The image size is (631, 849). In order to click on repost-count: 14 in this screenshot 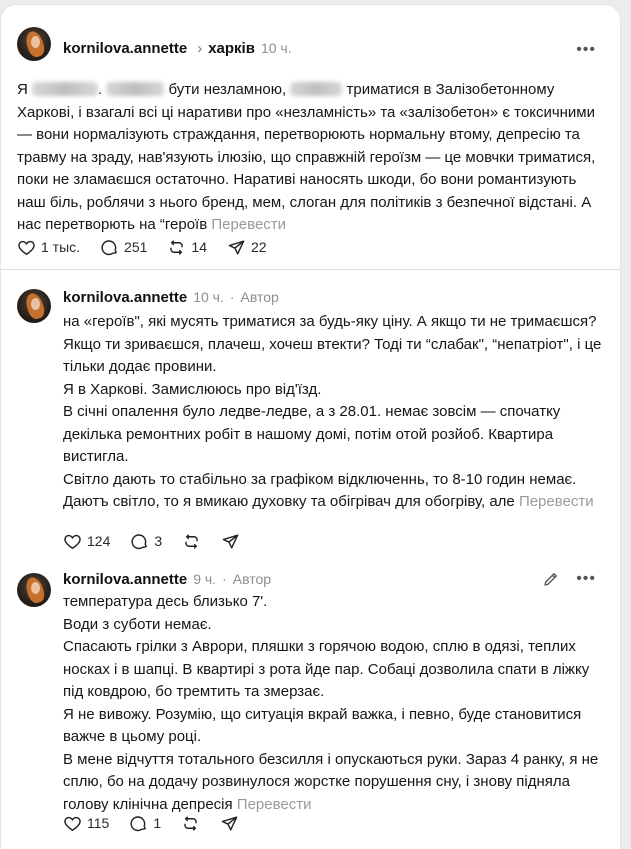, I will do `click(199, 247)`.